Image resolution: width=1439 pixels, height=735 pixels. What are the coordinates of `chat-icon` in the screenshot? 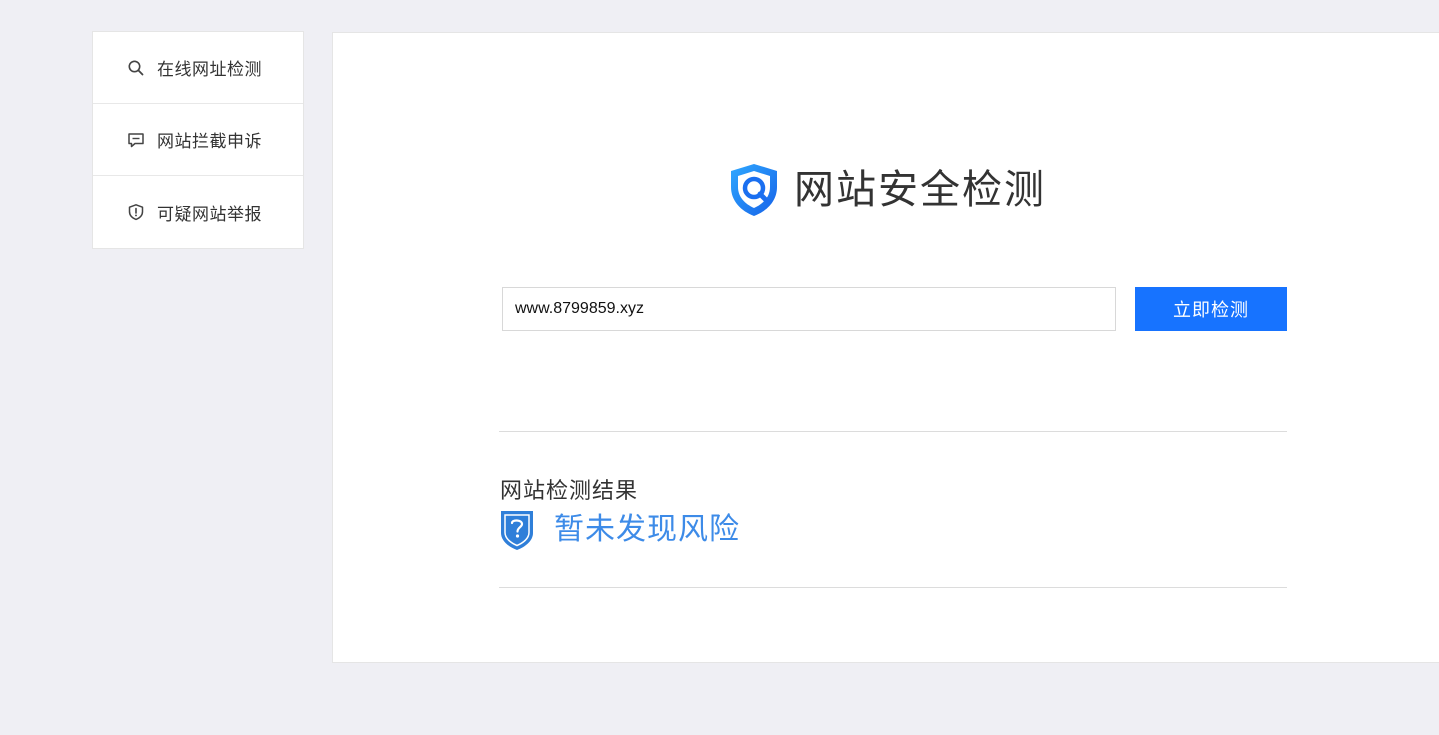 It's located at (136, 140).